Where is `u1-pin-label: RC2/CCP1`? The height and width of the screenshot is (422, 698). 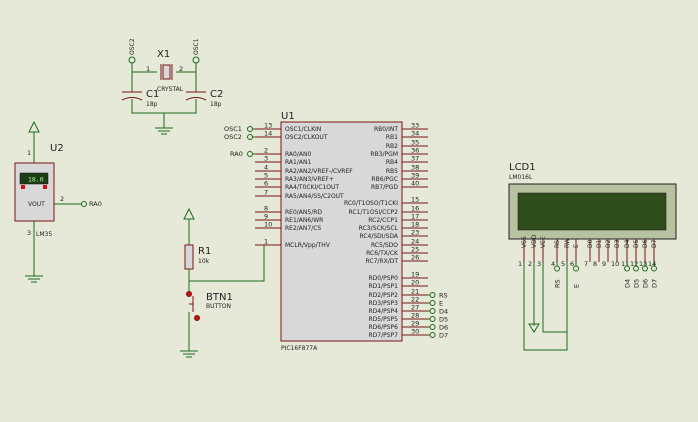 u1-pin-label: RC2/CCP1 is located at coordinates (383, 220).